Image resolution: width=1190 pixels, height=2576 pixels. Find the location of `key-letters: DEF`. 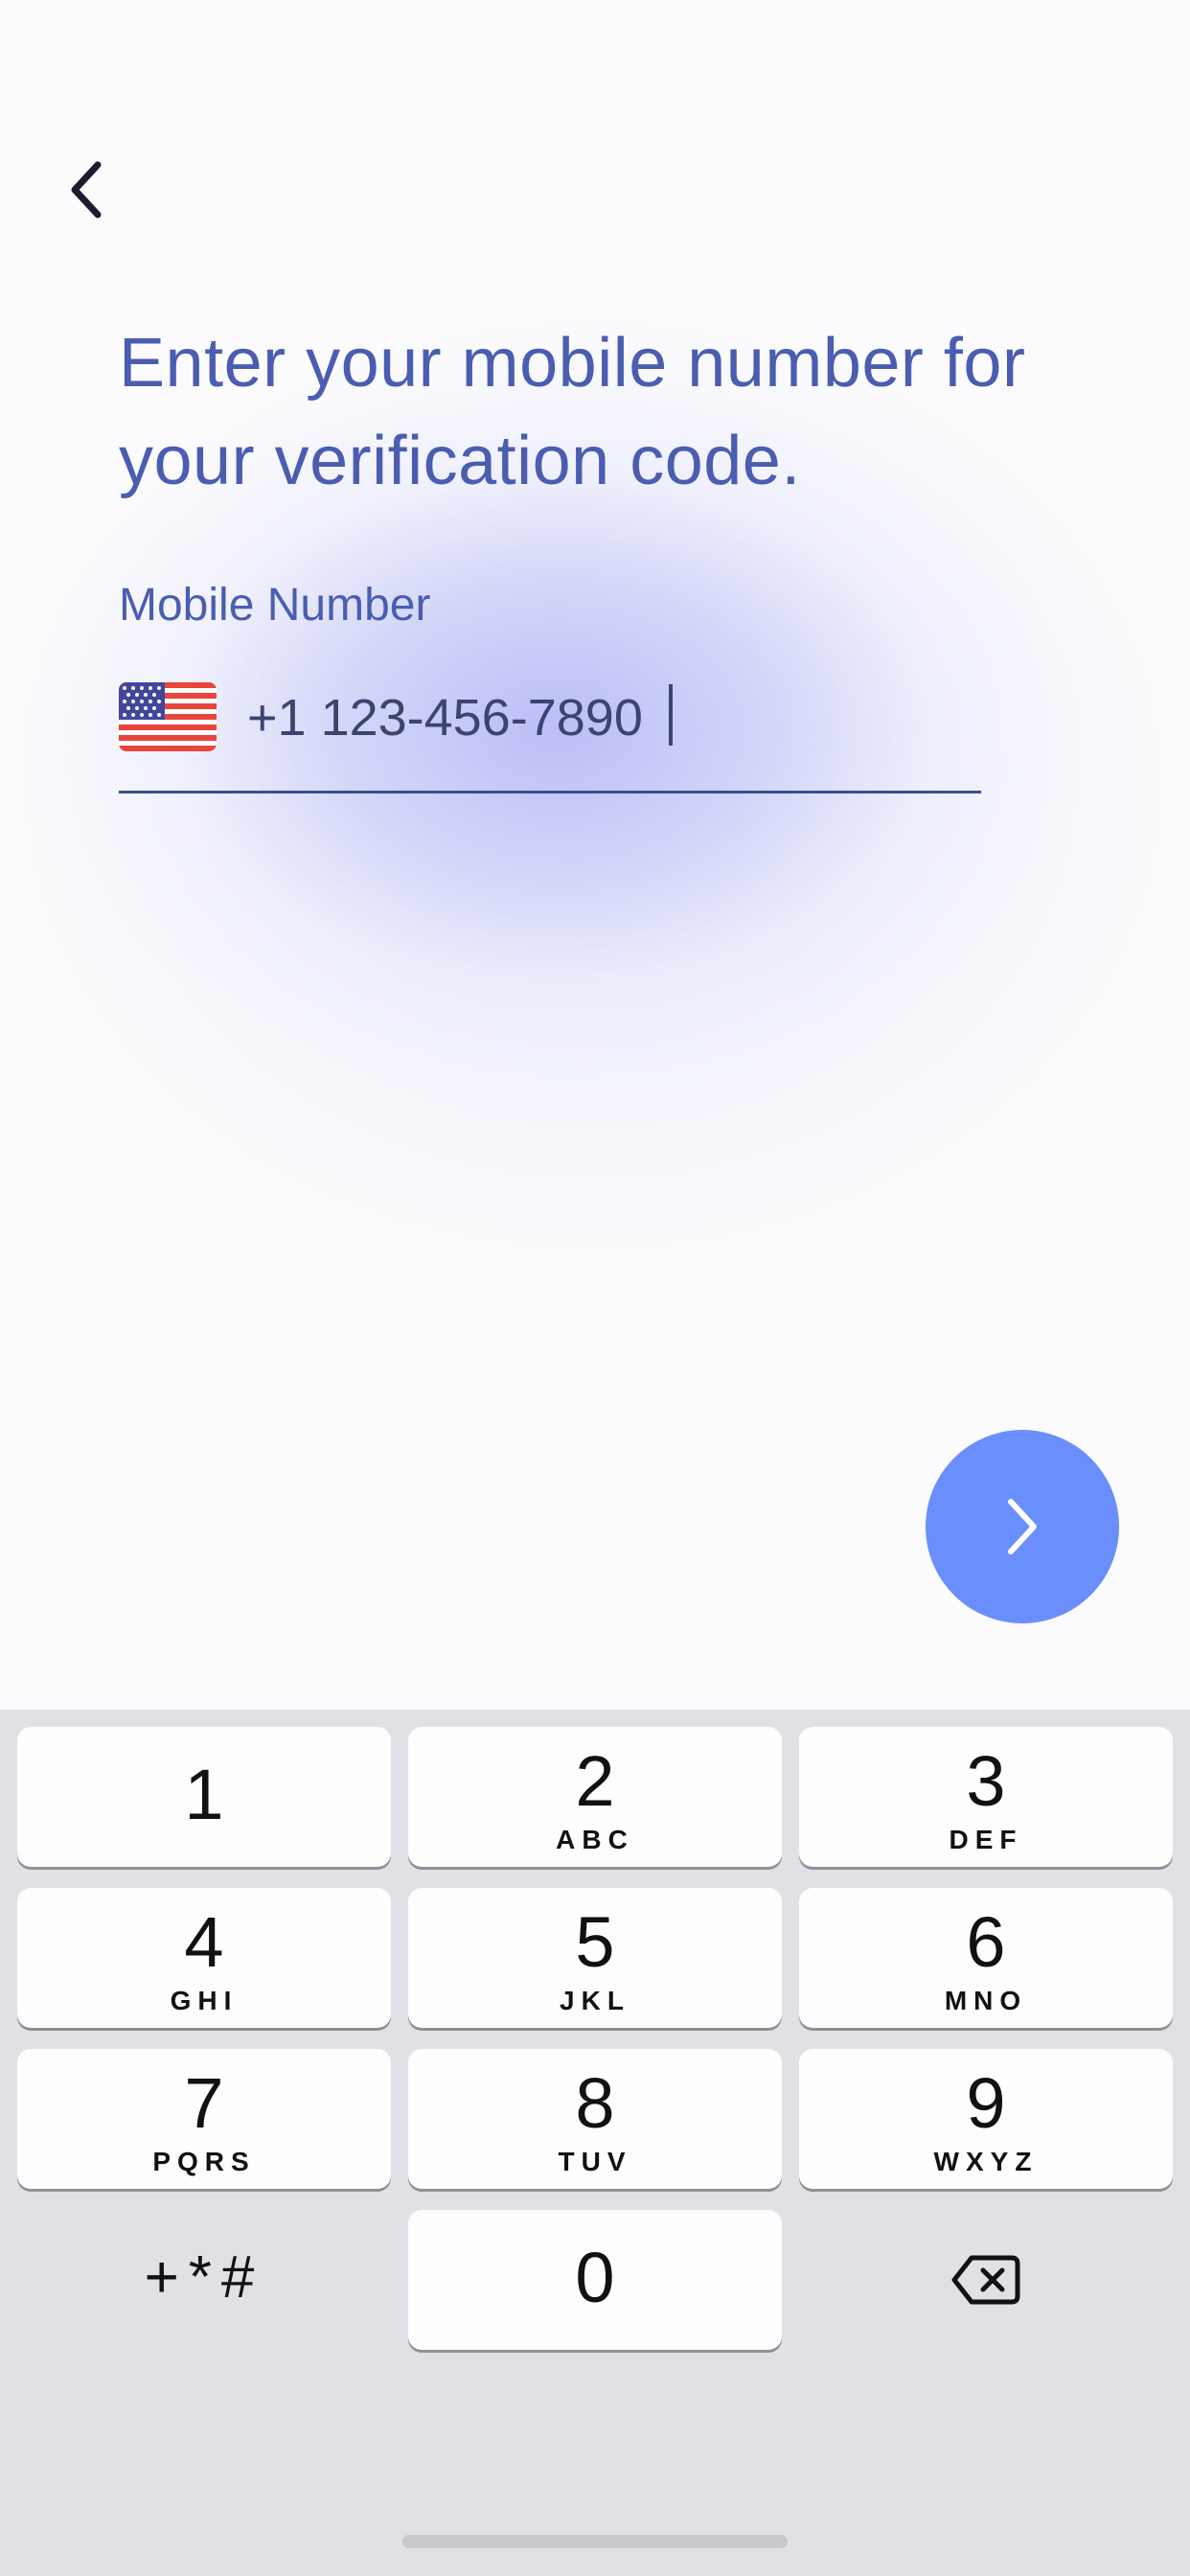

key-letters: DEF is located at coordinates (986, 1839).